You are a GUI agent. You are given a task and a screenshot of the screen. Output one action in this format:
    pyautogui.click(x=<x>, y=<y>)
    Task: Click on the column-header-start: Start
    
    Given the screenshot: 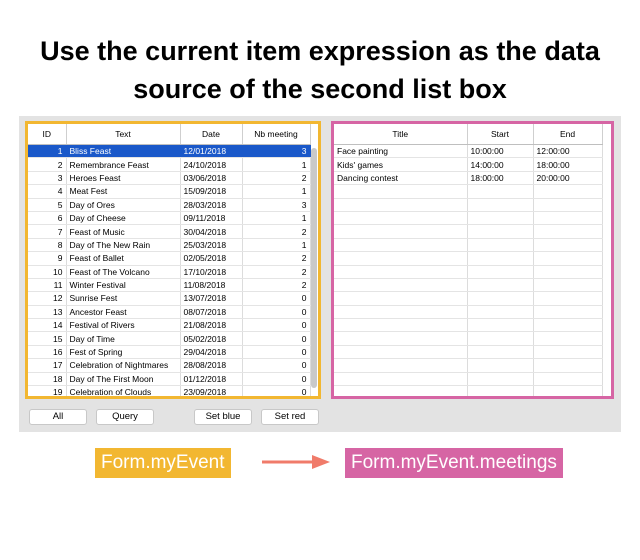 What is the action you would take?
    pyautogui.click(x=500, y=134)
    